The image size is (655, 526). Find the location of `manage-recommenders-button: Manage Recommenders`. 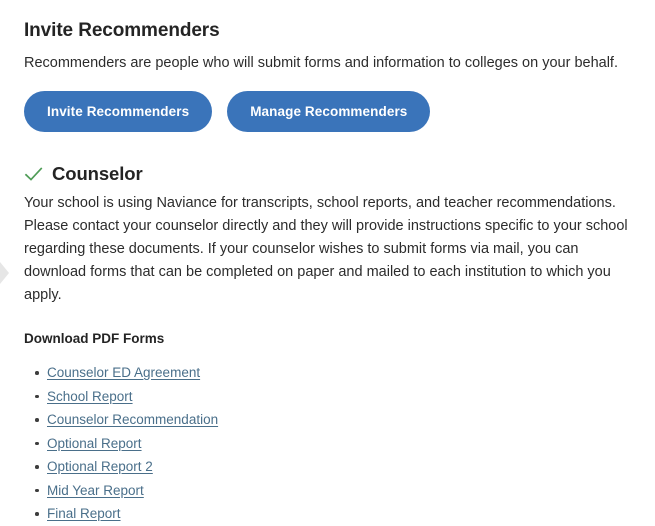

manage-recommenders-button: Manage Recommenders is located at coordinates (329, 111).